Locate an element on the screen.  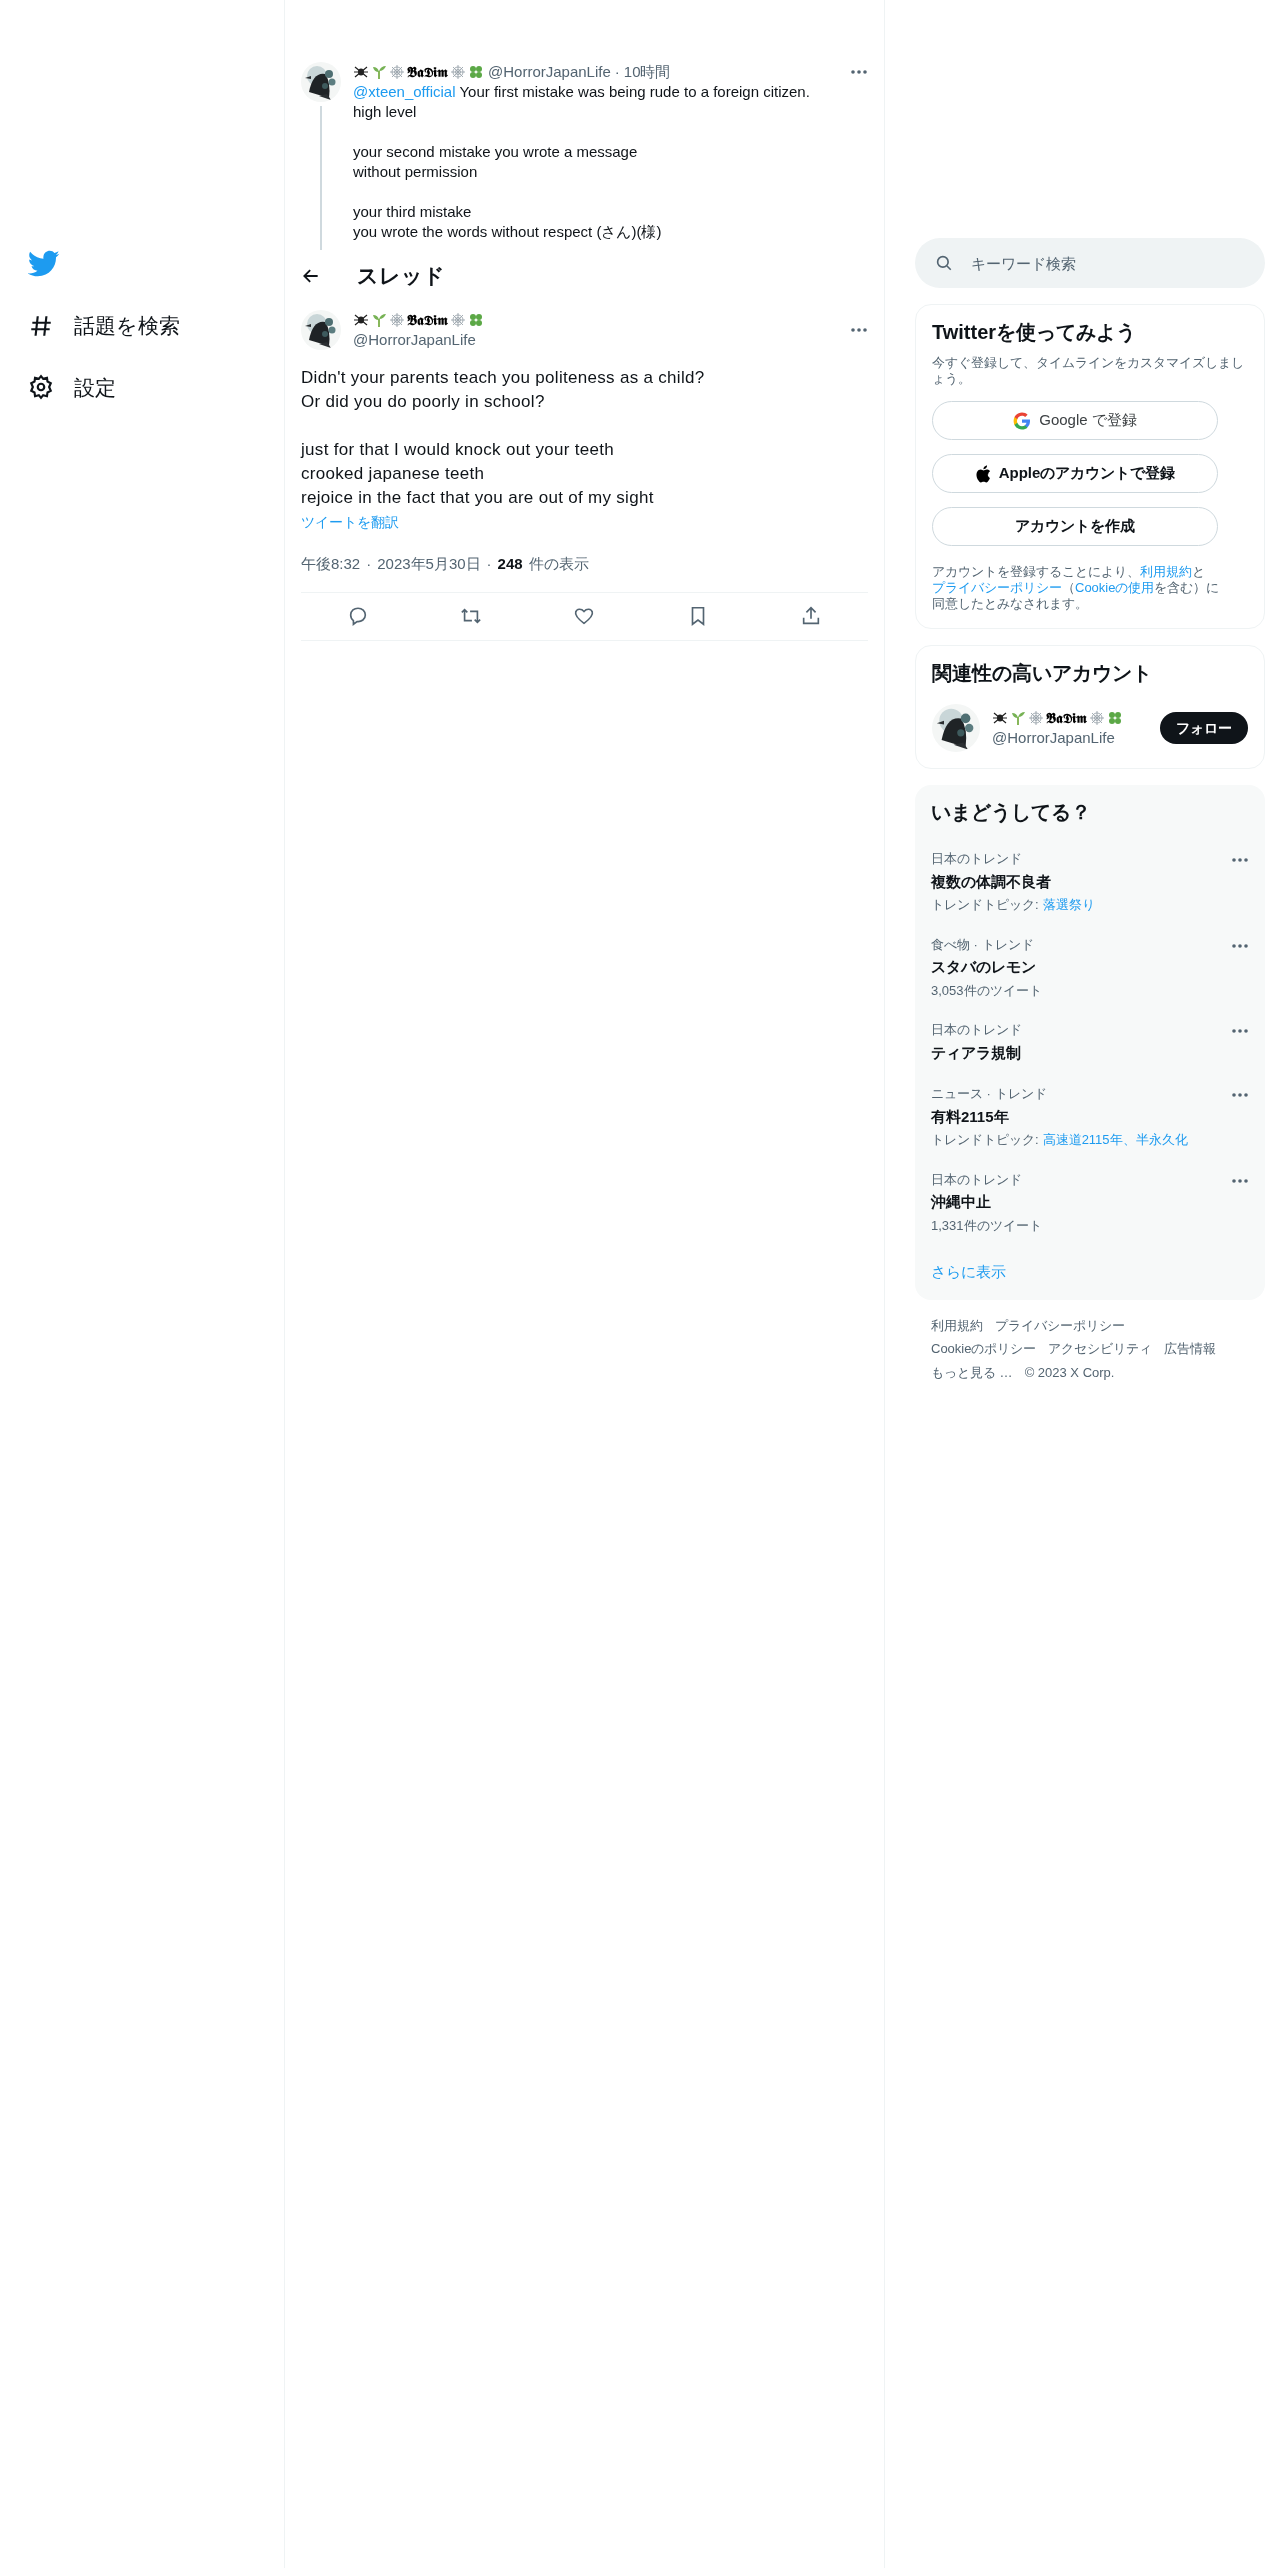
heart-icon is located at coordinates (584, 616).